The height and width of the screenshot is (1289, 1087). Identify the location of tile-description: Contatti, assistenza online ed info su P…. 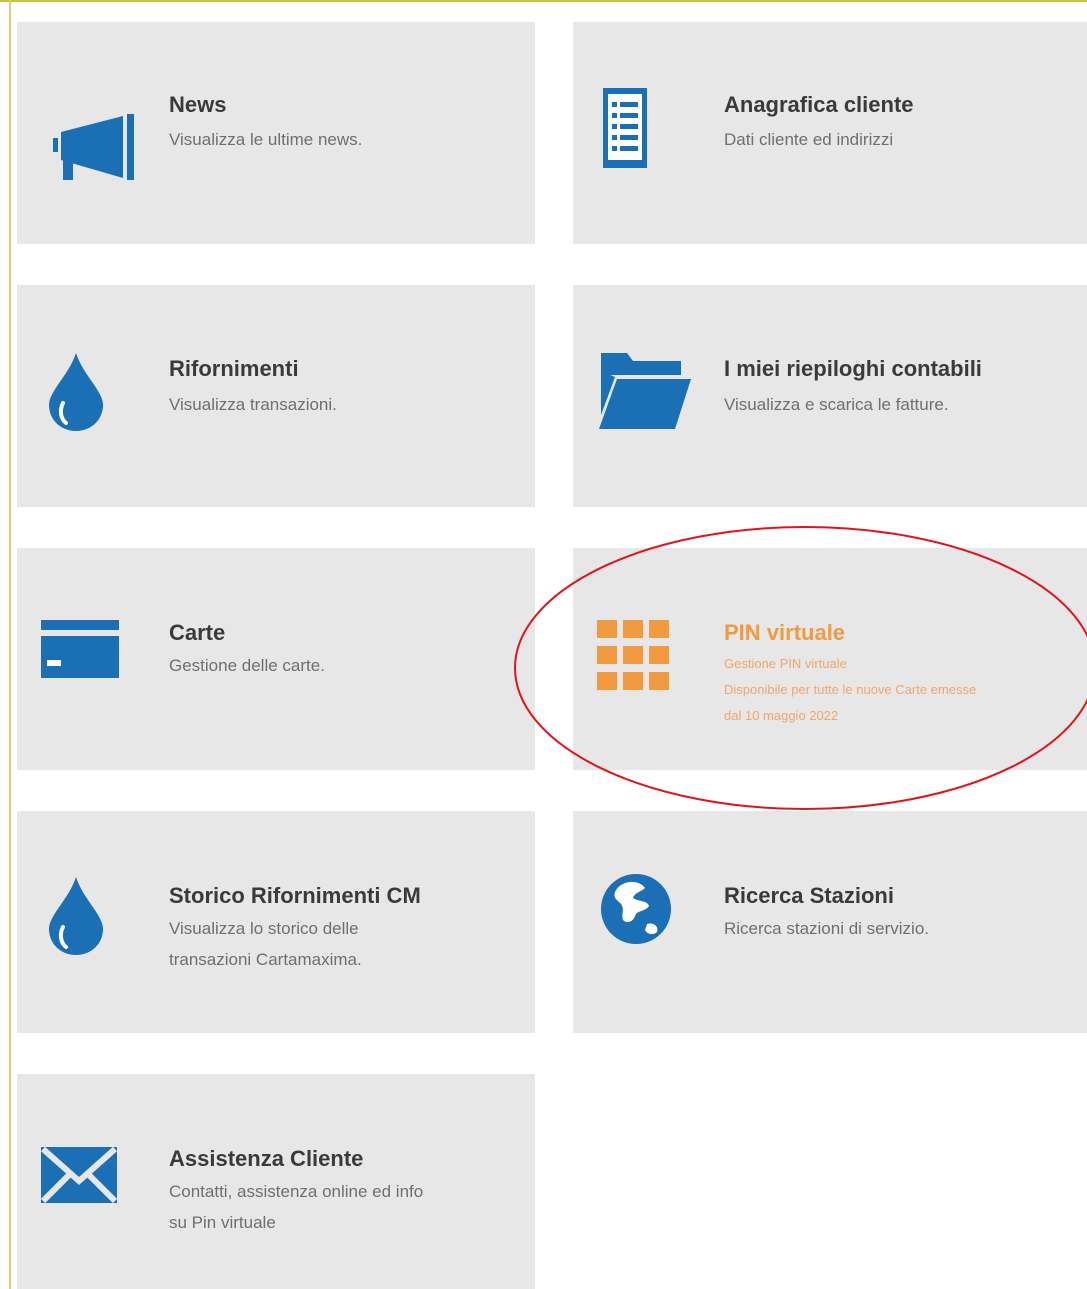
(296, 1207).